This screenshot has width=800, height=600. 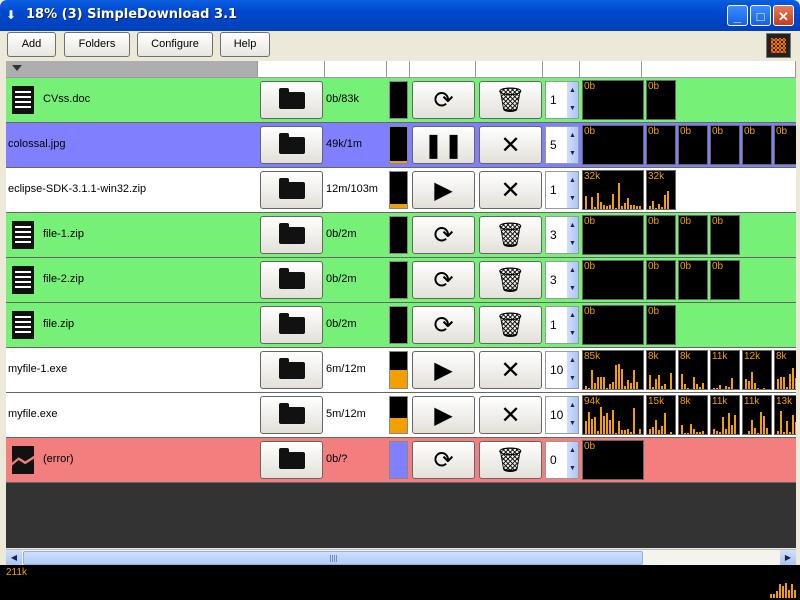 What do you see at coordinates (398, 69) in the screenshot?
I see `column-header-progress` at bounding box center [398, 69].